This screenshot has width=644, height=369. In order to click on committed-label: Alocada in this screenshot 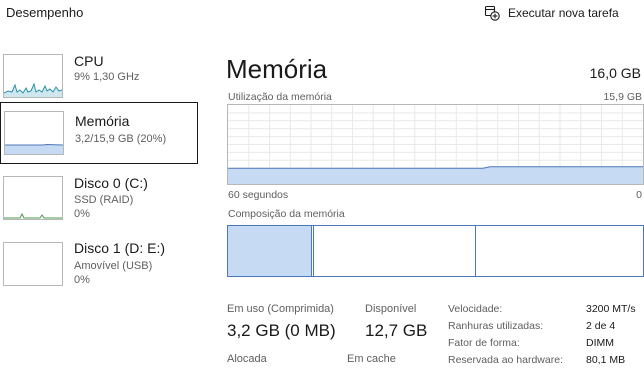, I will do `click(247, 359)`.